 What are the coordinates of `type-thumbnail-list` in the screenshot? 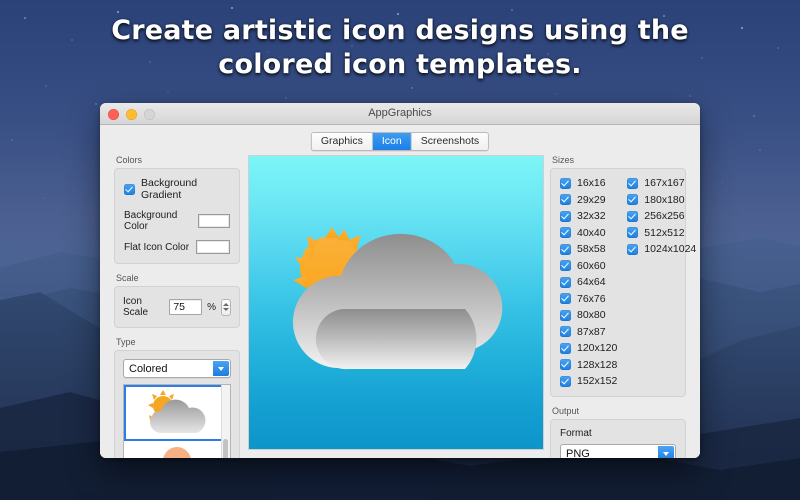 It's located at (177, 421).